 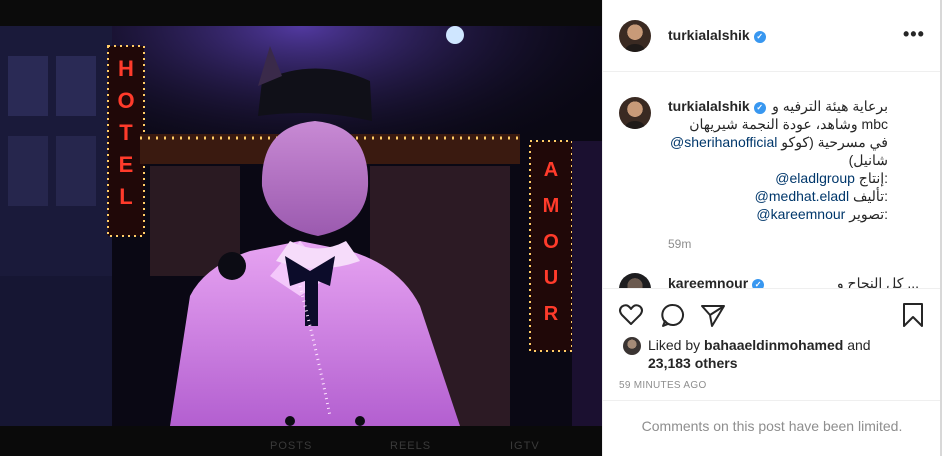 I want to click on author-username: turkialalshik ✓, so click(x=717, y=35).